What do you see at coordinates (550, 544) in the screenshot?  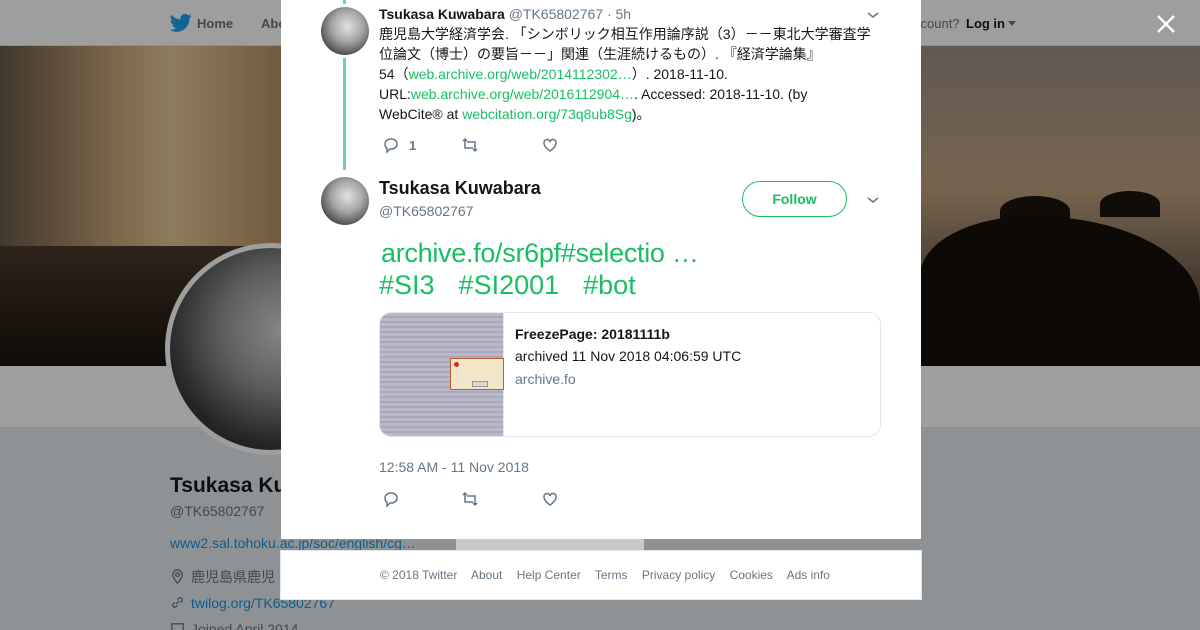 I see `overlay-strip` at bounding box center [550, 544].